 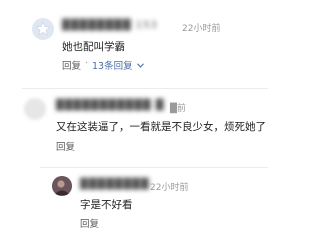 I want to click on view-replies-link: 13条回复, so click(x=118, y=65).